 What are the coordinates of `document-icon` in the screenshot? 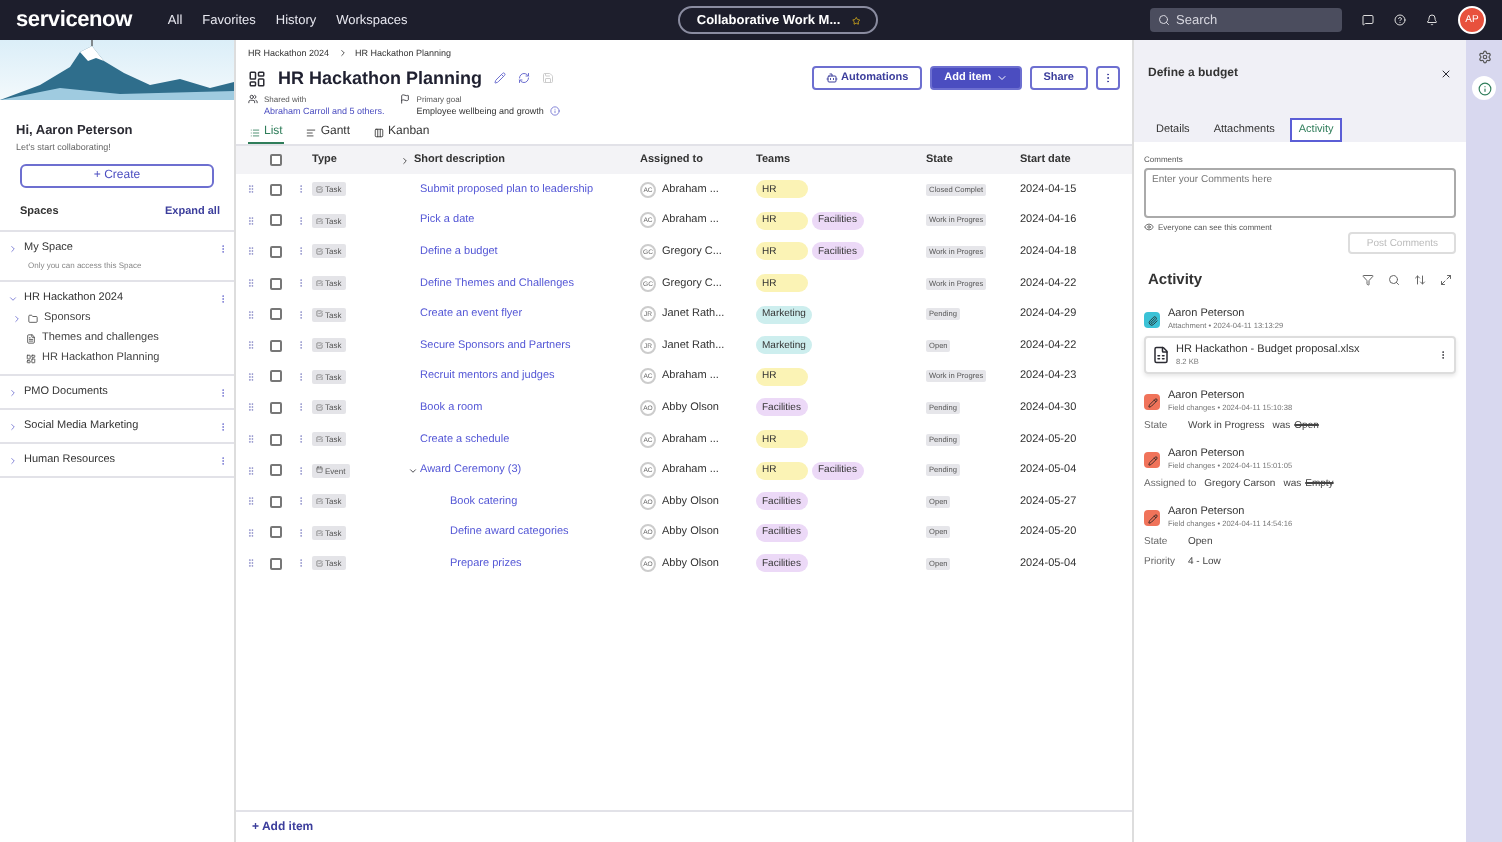 It's located at (31, 338).